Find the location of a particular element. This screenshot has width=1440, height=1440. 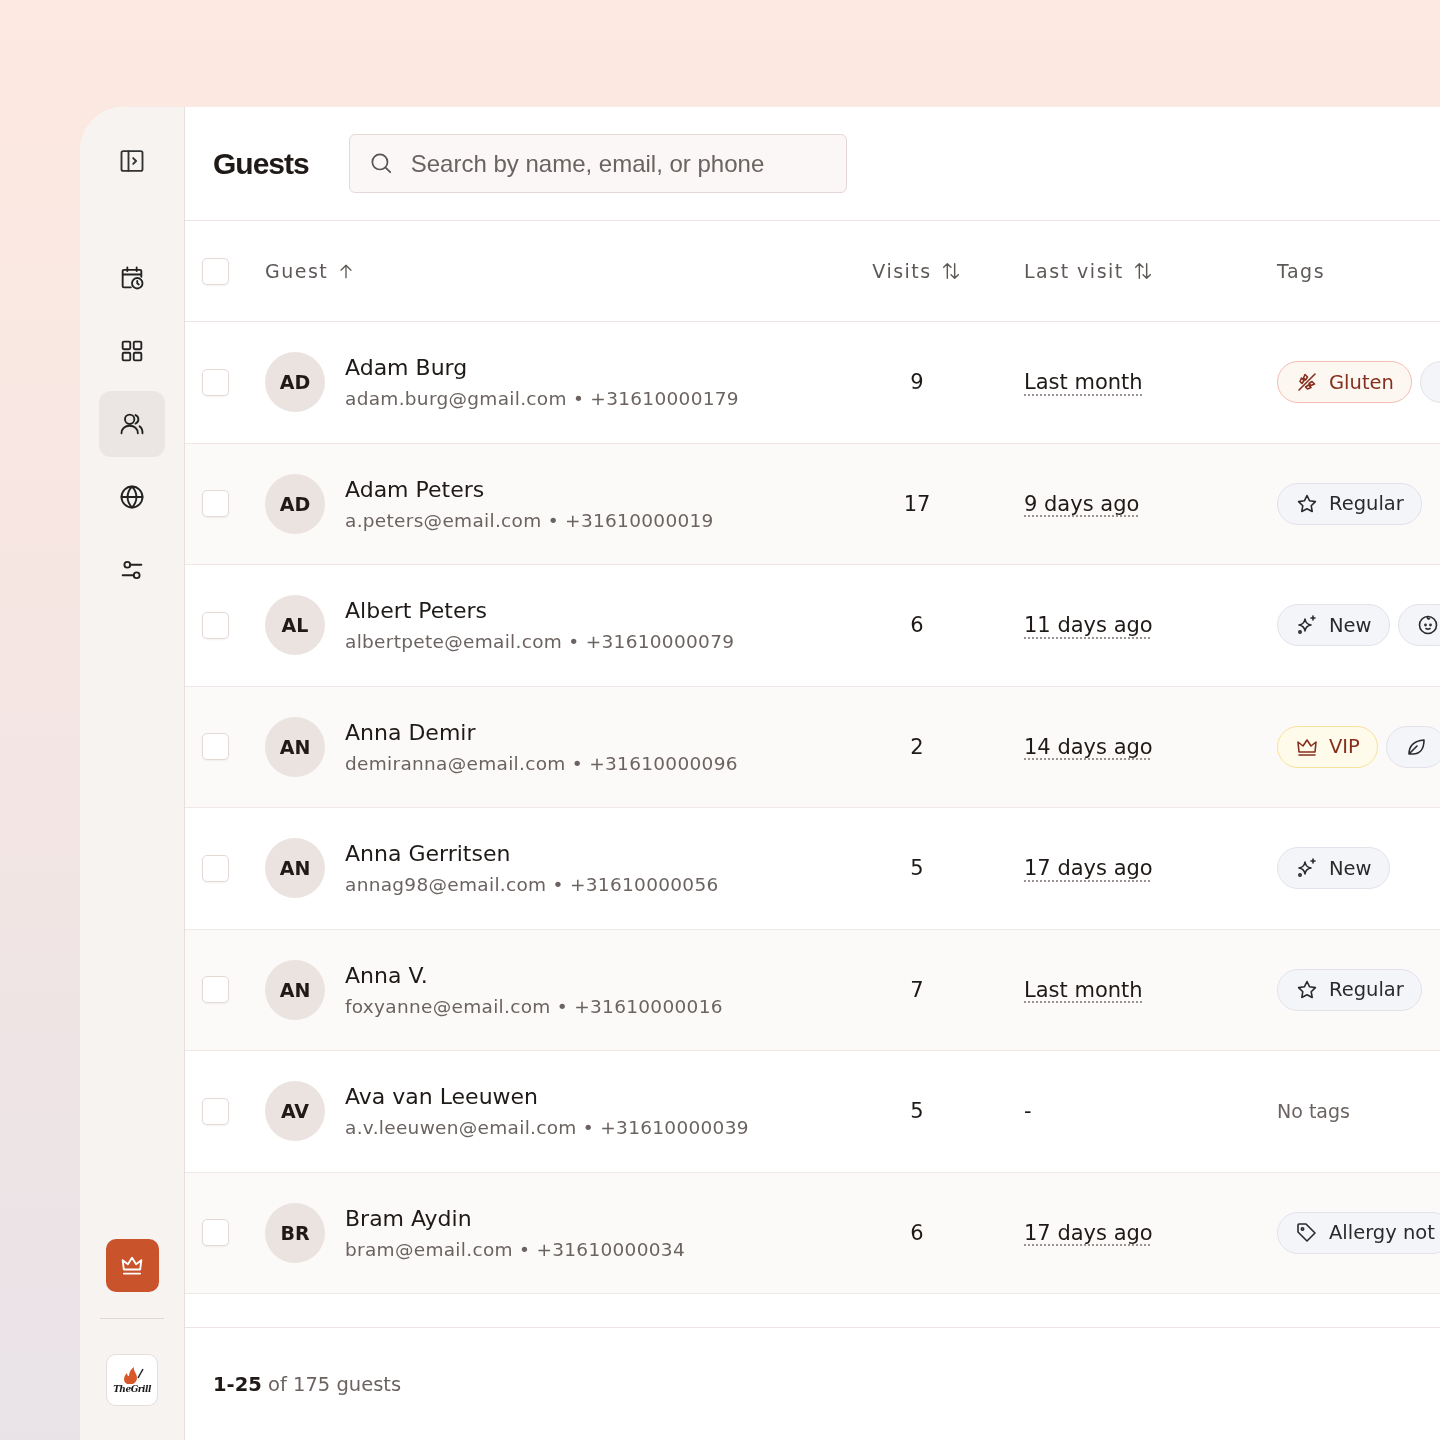

guest-name: Anna Demir is located at coordinates (411, 732).